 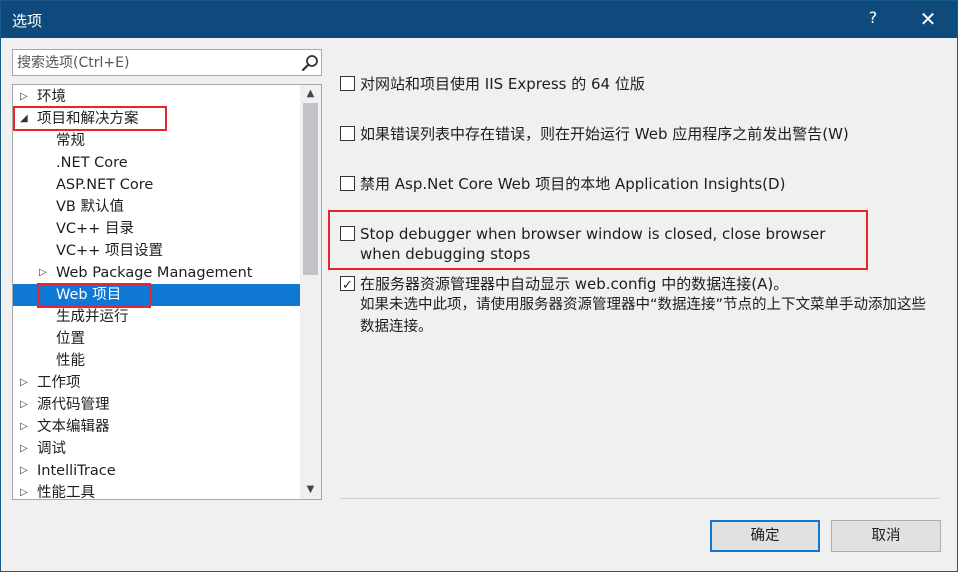 What do you see at coordinates (51, 449) in the screenshot?
I see `tree-item-label: 调试` at bounding box center [51, 449].